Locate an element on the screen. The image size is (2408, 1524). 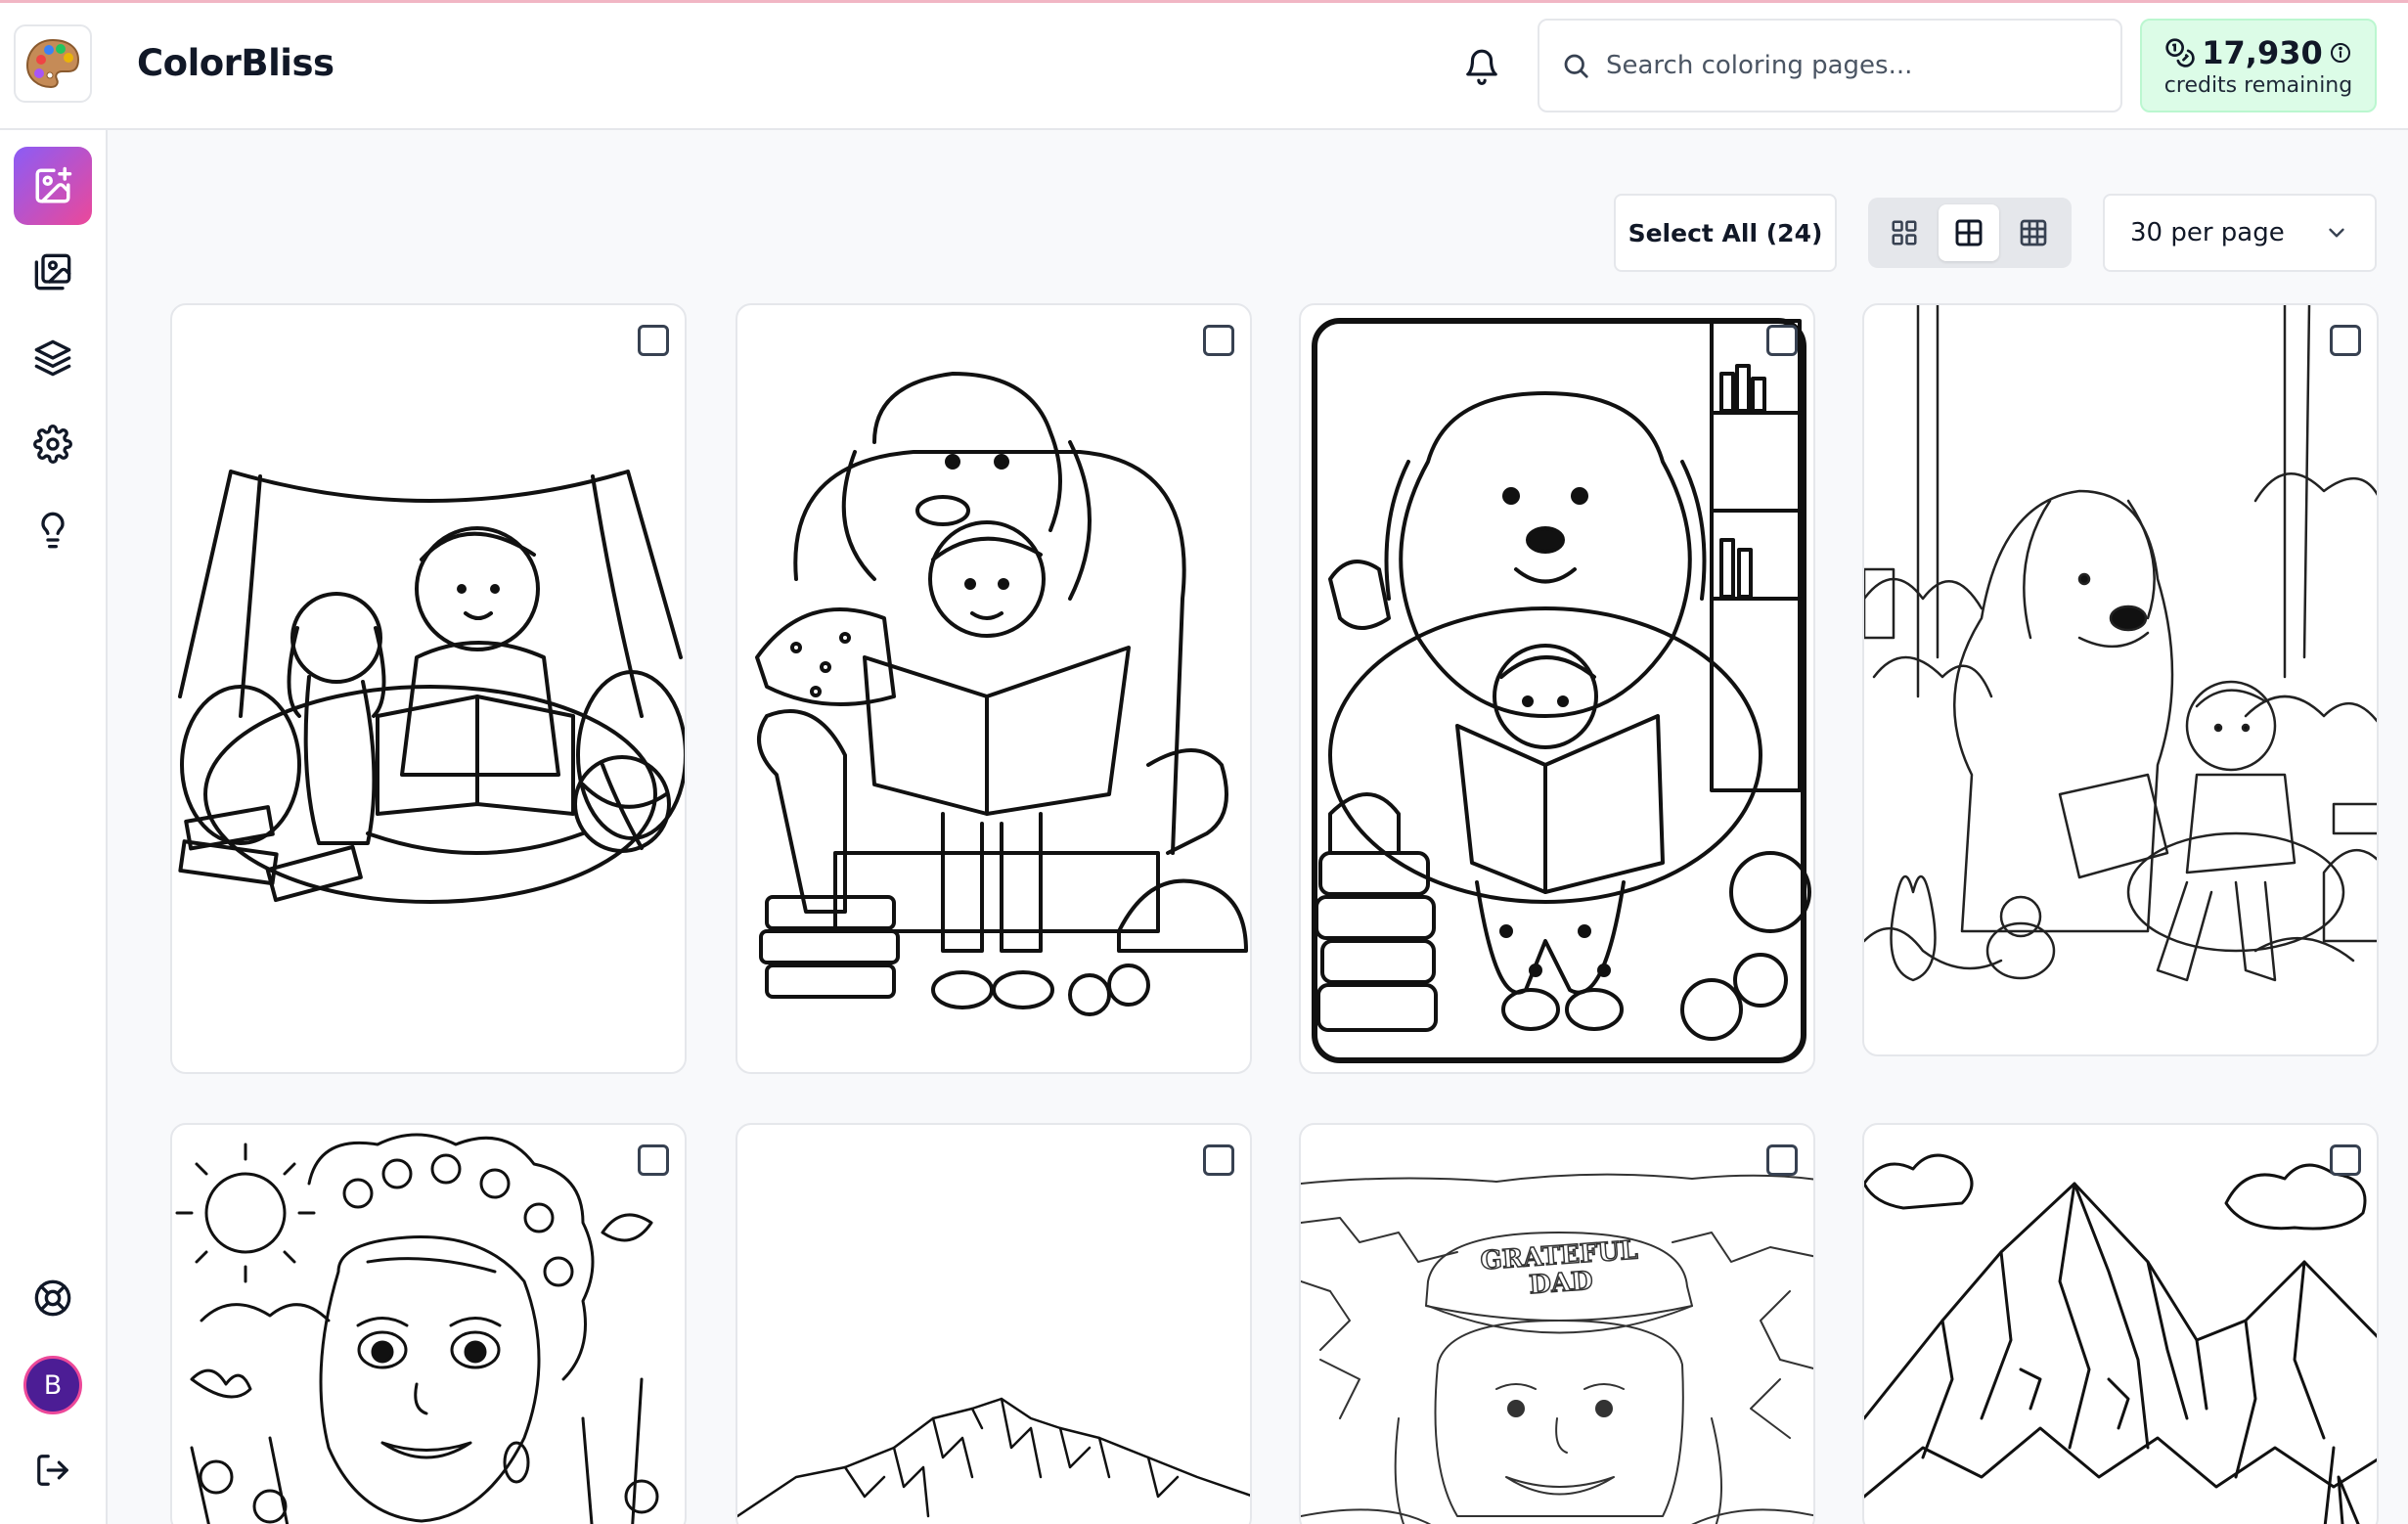
credits-count: 17,930 is located at coordinates (2262, 52).